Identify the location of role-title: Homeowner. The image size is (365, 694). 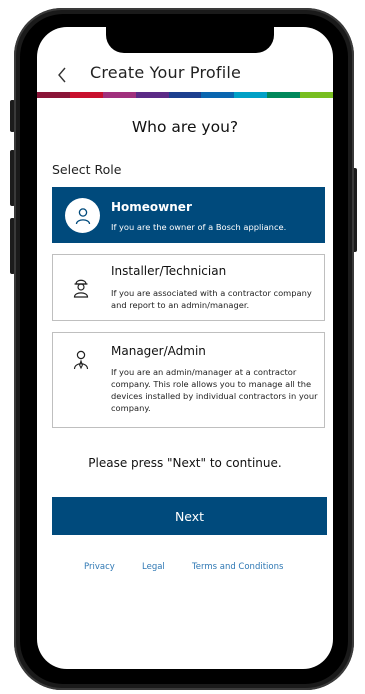
(151, 207).